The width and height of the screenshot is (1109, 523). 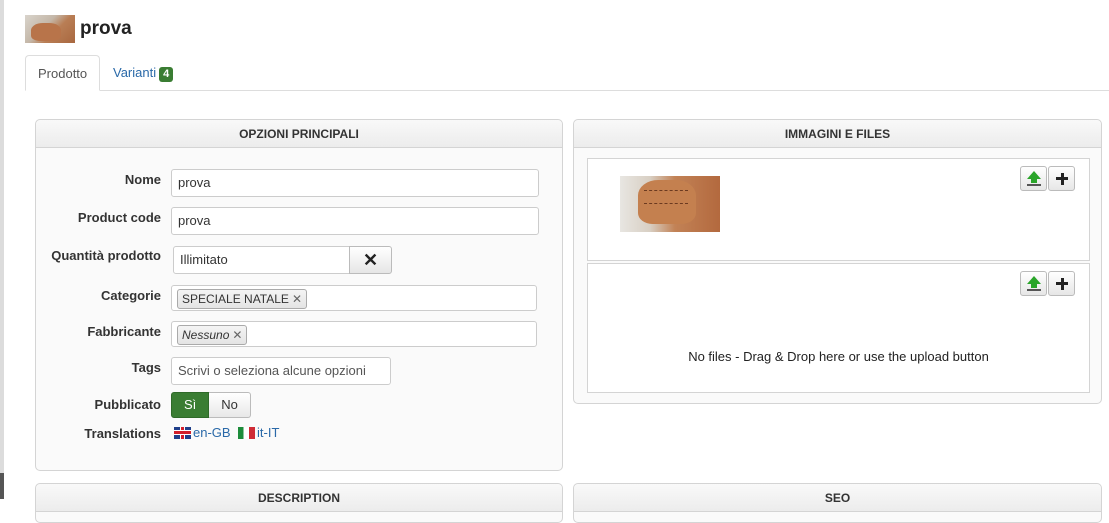 What do you see at coordinates (78, 29) in the screenshot?
I see `page-header: prova` at bounding box center [78, 29].